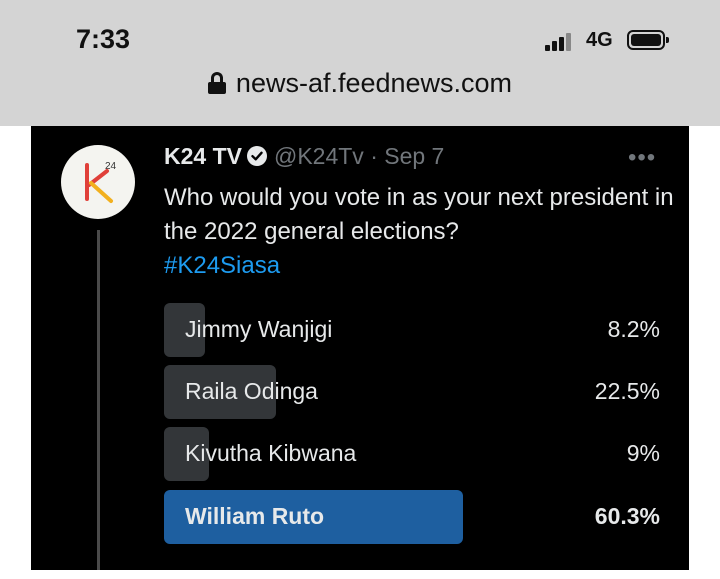 This screenshot has width=720, height=579. Describe the element at coordinates (111, 166) in the screenshot. I see `avatar-superscript: 24` at that location.